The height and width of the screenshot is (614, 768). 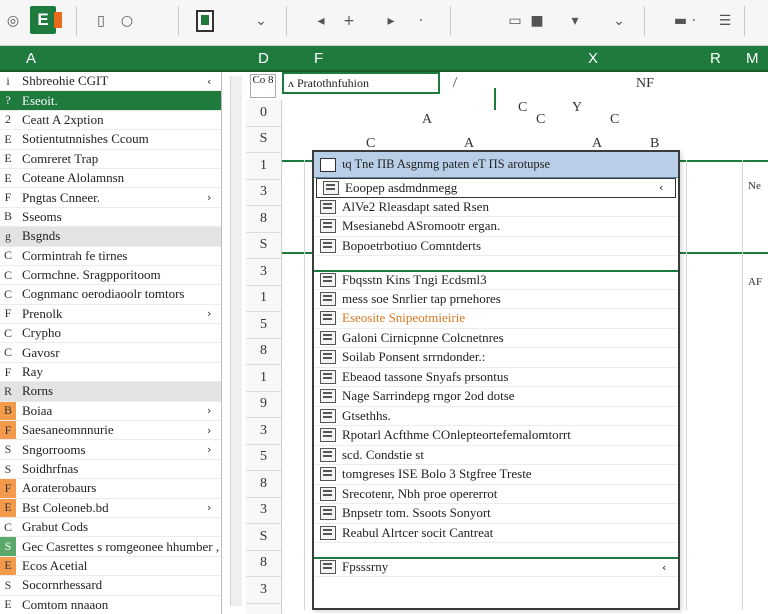 What do you see at coordinates (110, 256) in the screenshot?
I see `side-menu-item: C Cormintrah fe tirnes` at bounding box center [110, 256].